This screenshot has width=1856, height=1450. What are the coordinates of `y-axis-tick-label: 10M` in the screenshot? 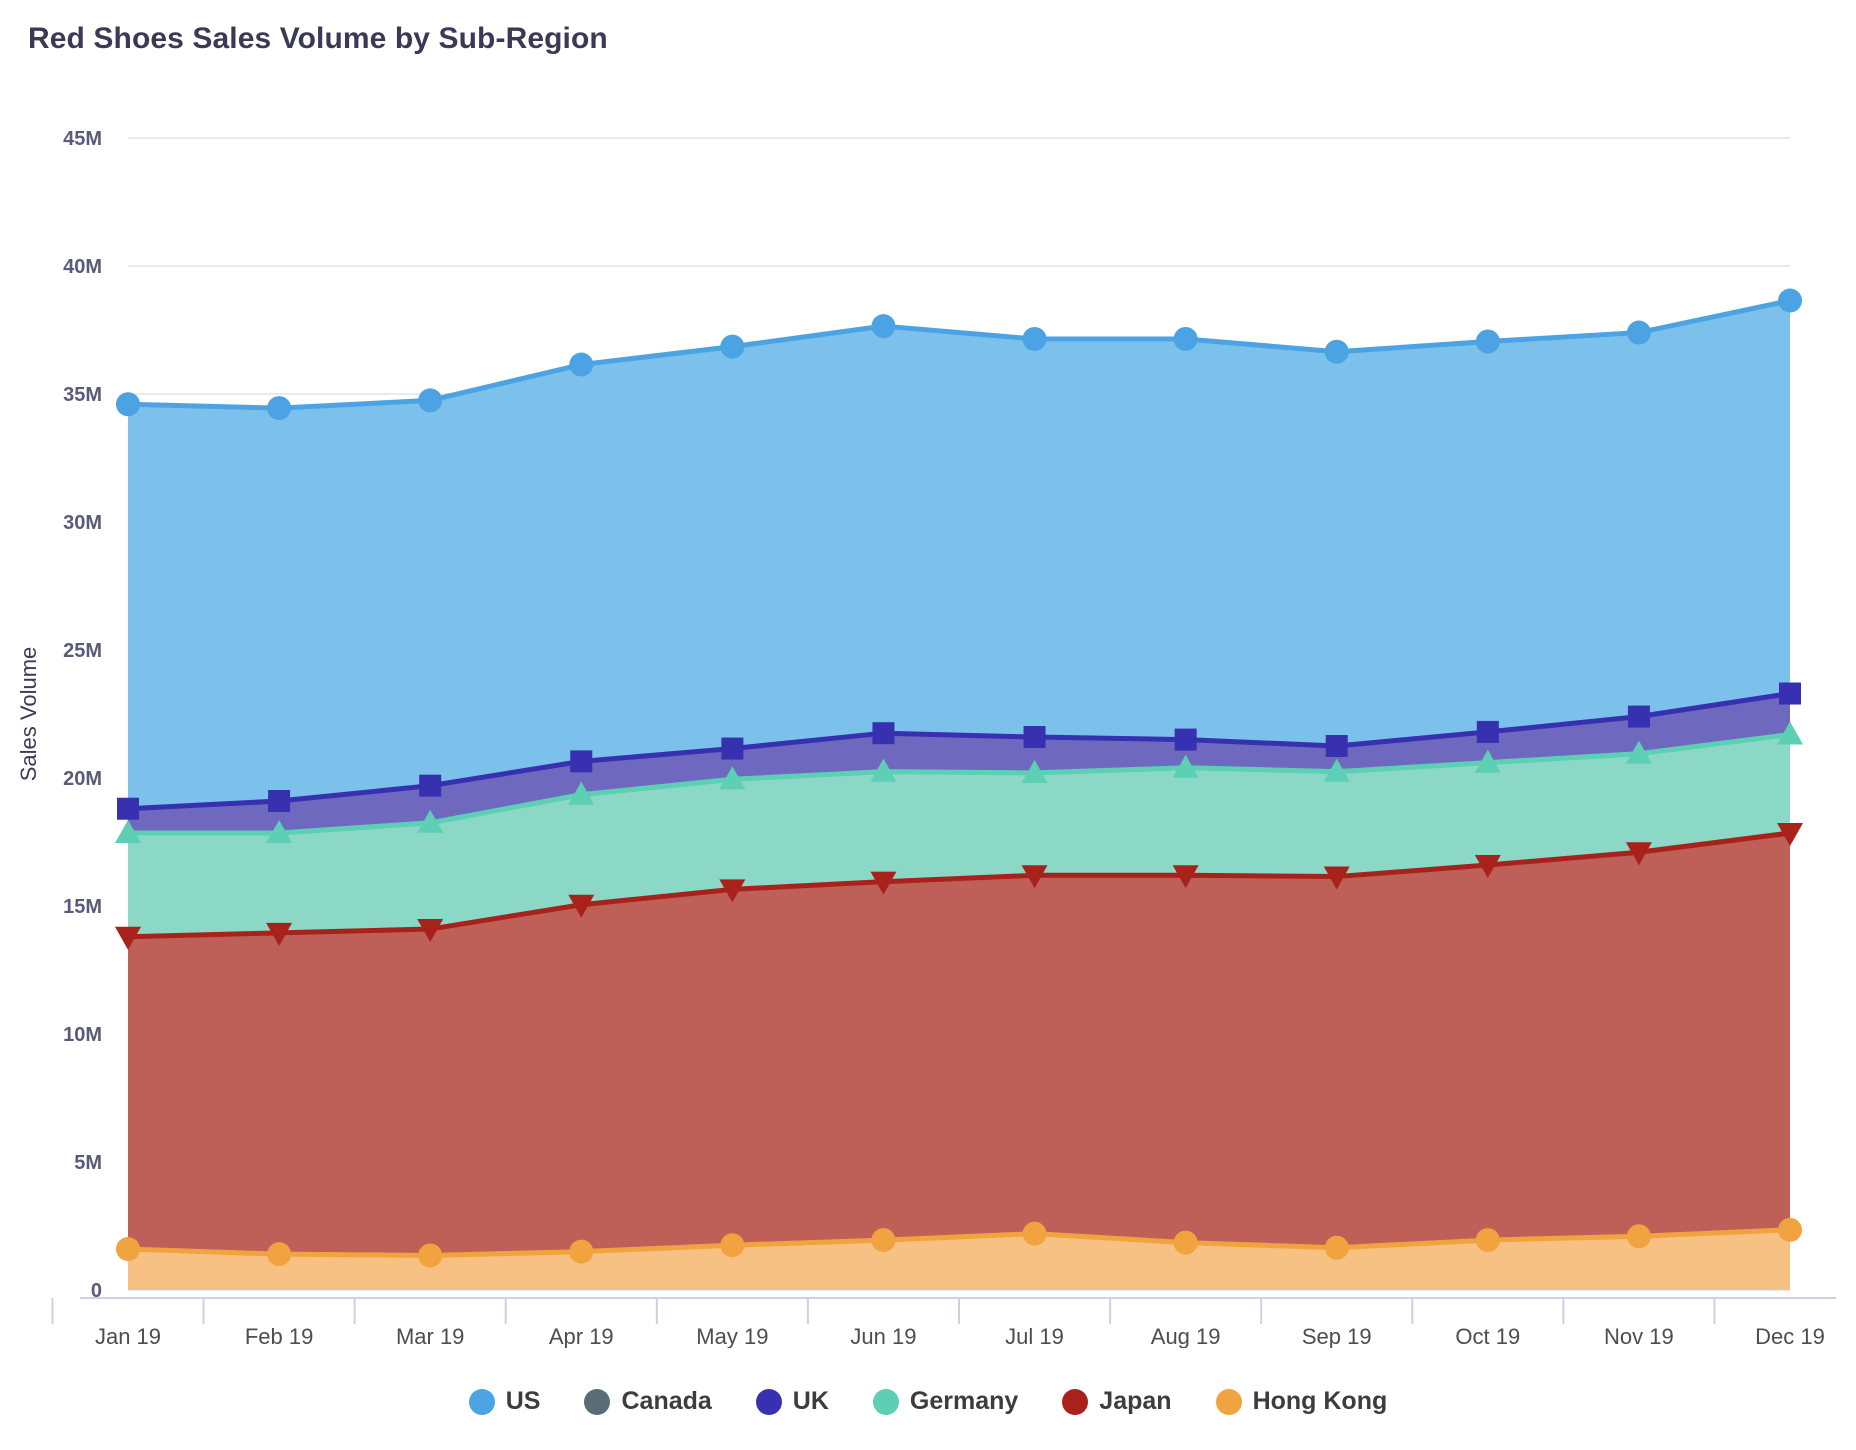 It's located at (82, 1035).